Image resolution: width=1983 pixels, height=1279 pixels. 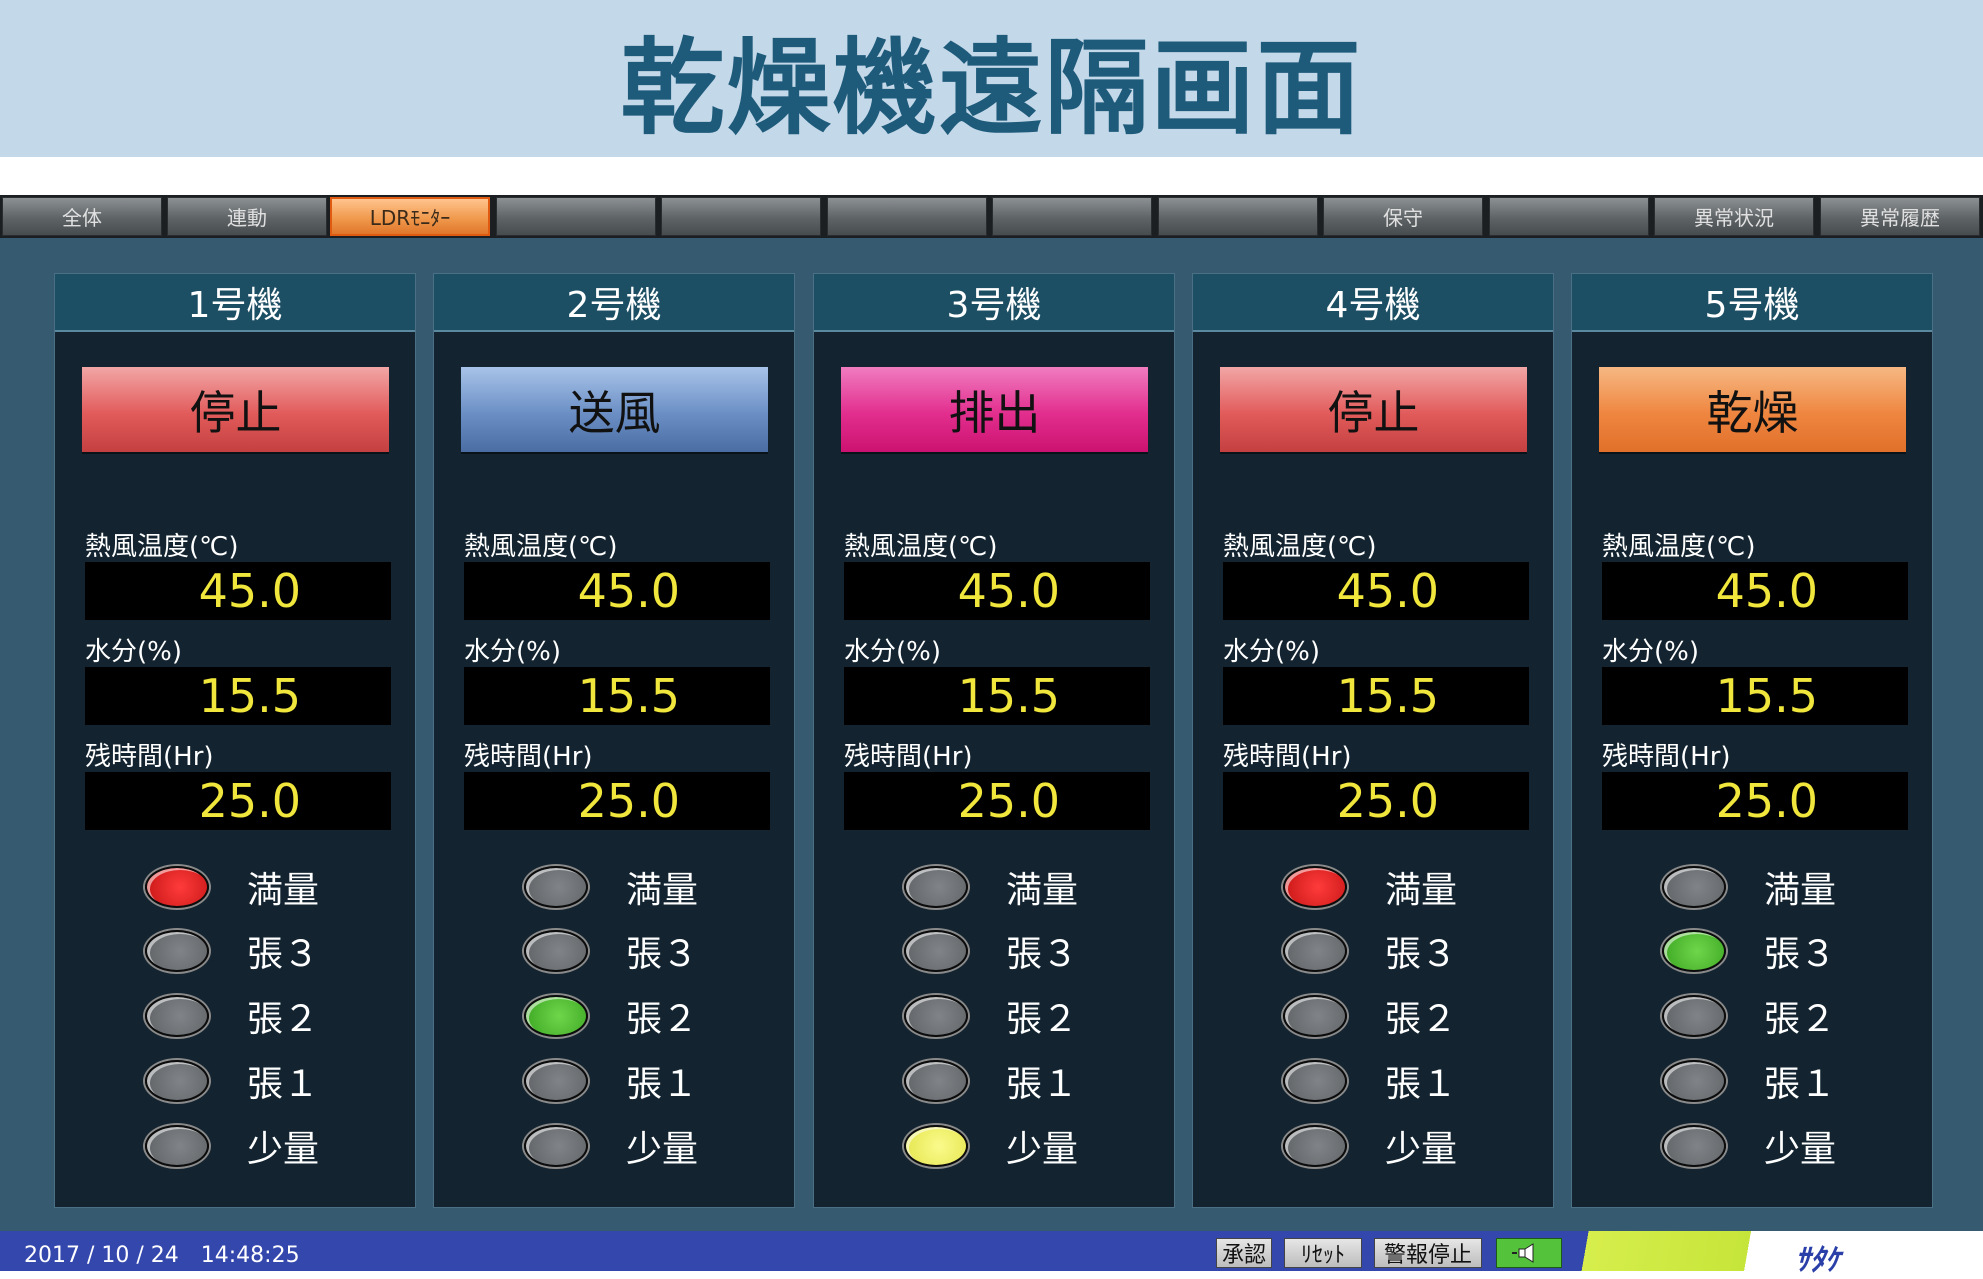 I want to click on tension2-lamp-icon, so click(x=1694, y=1016).